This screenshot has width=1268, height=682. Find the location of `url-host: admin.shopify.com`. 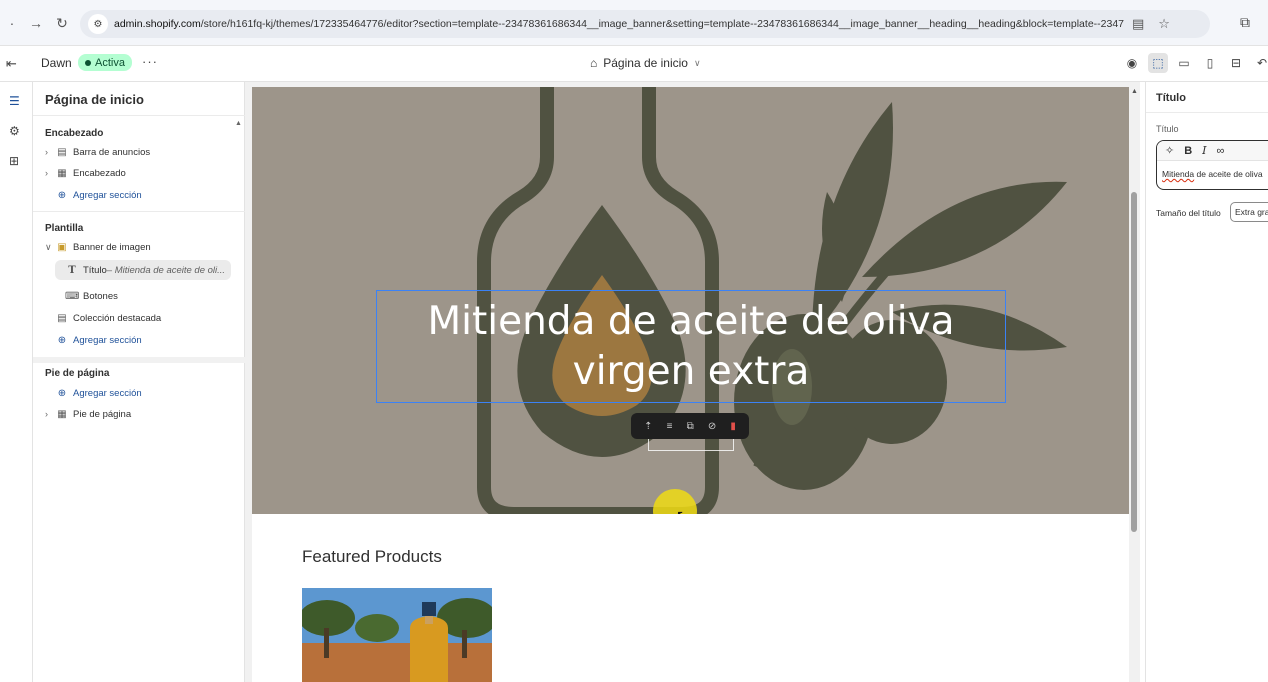

url-host: admin.shopify.com is located at coordinates (157, 24).